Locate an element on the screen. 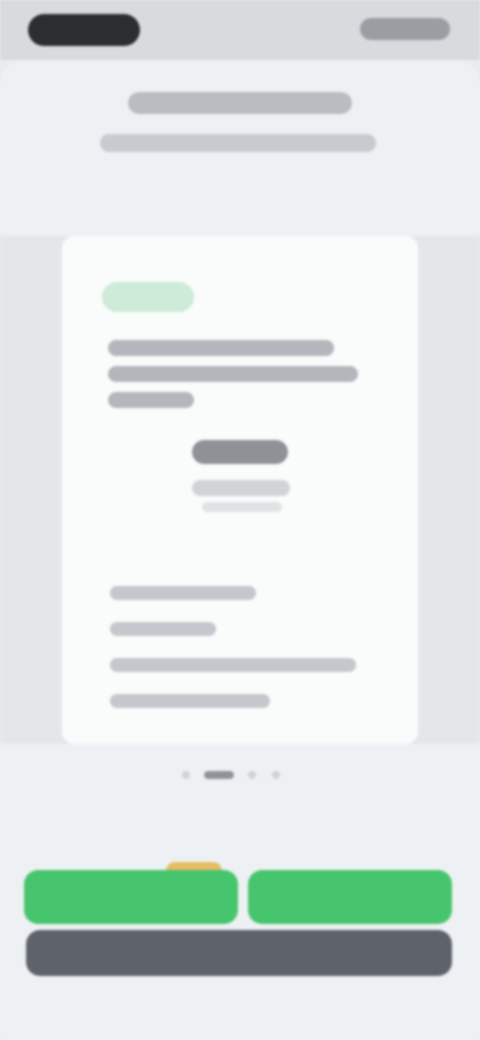 The image size is (480, 1040). page-subtitle is located at coordinates (238, 143).